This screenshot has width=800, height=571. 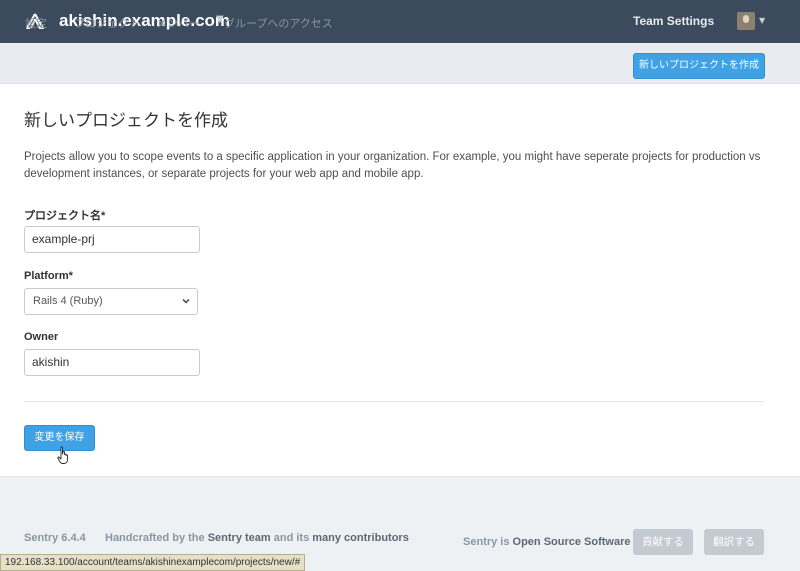 I want to click on open-source-link: Open Source Software, so click(x=572, y=542).